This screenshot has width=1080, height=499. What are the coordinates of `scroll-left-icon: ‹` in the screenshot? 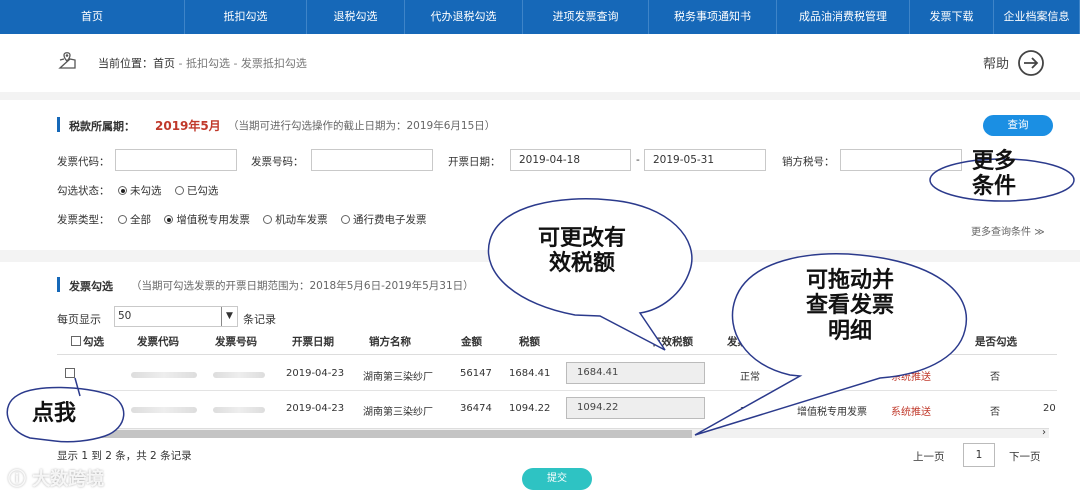 It's located at (60, 432).